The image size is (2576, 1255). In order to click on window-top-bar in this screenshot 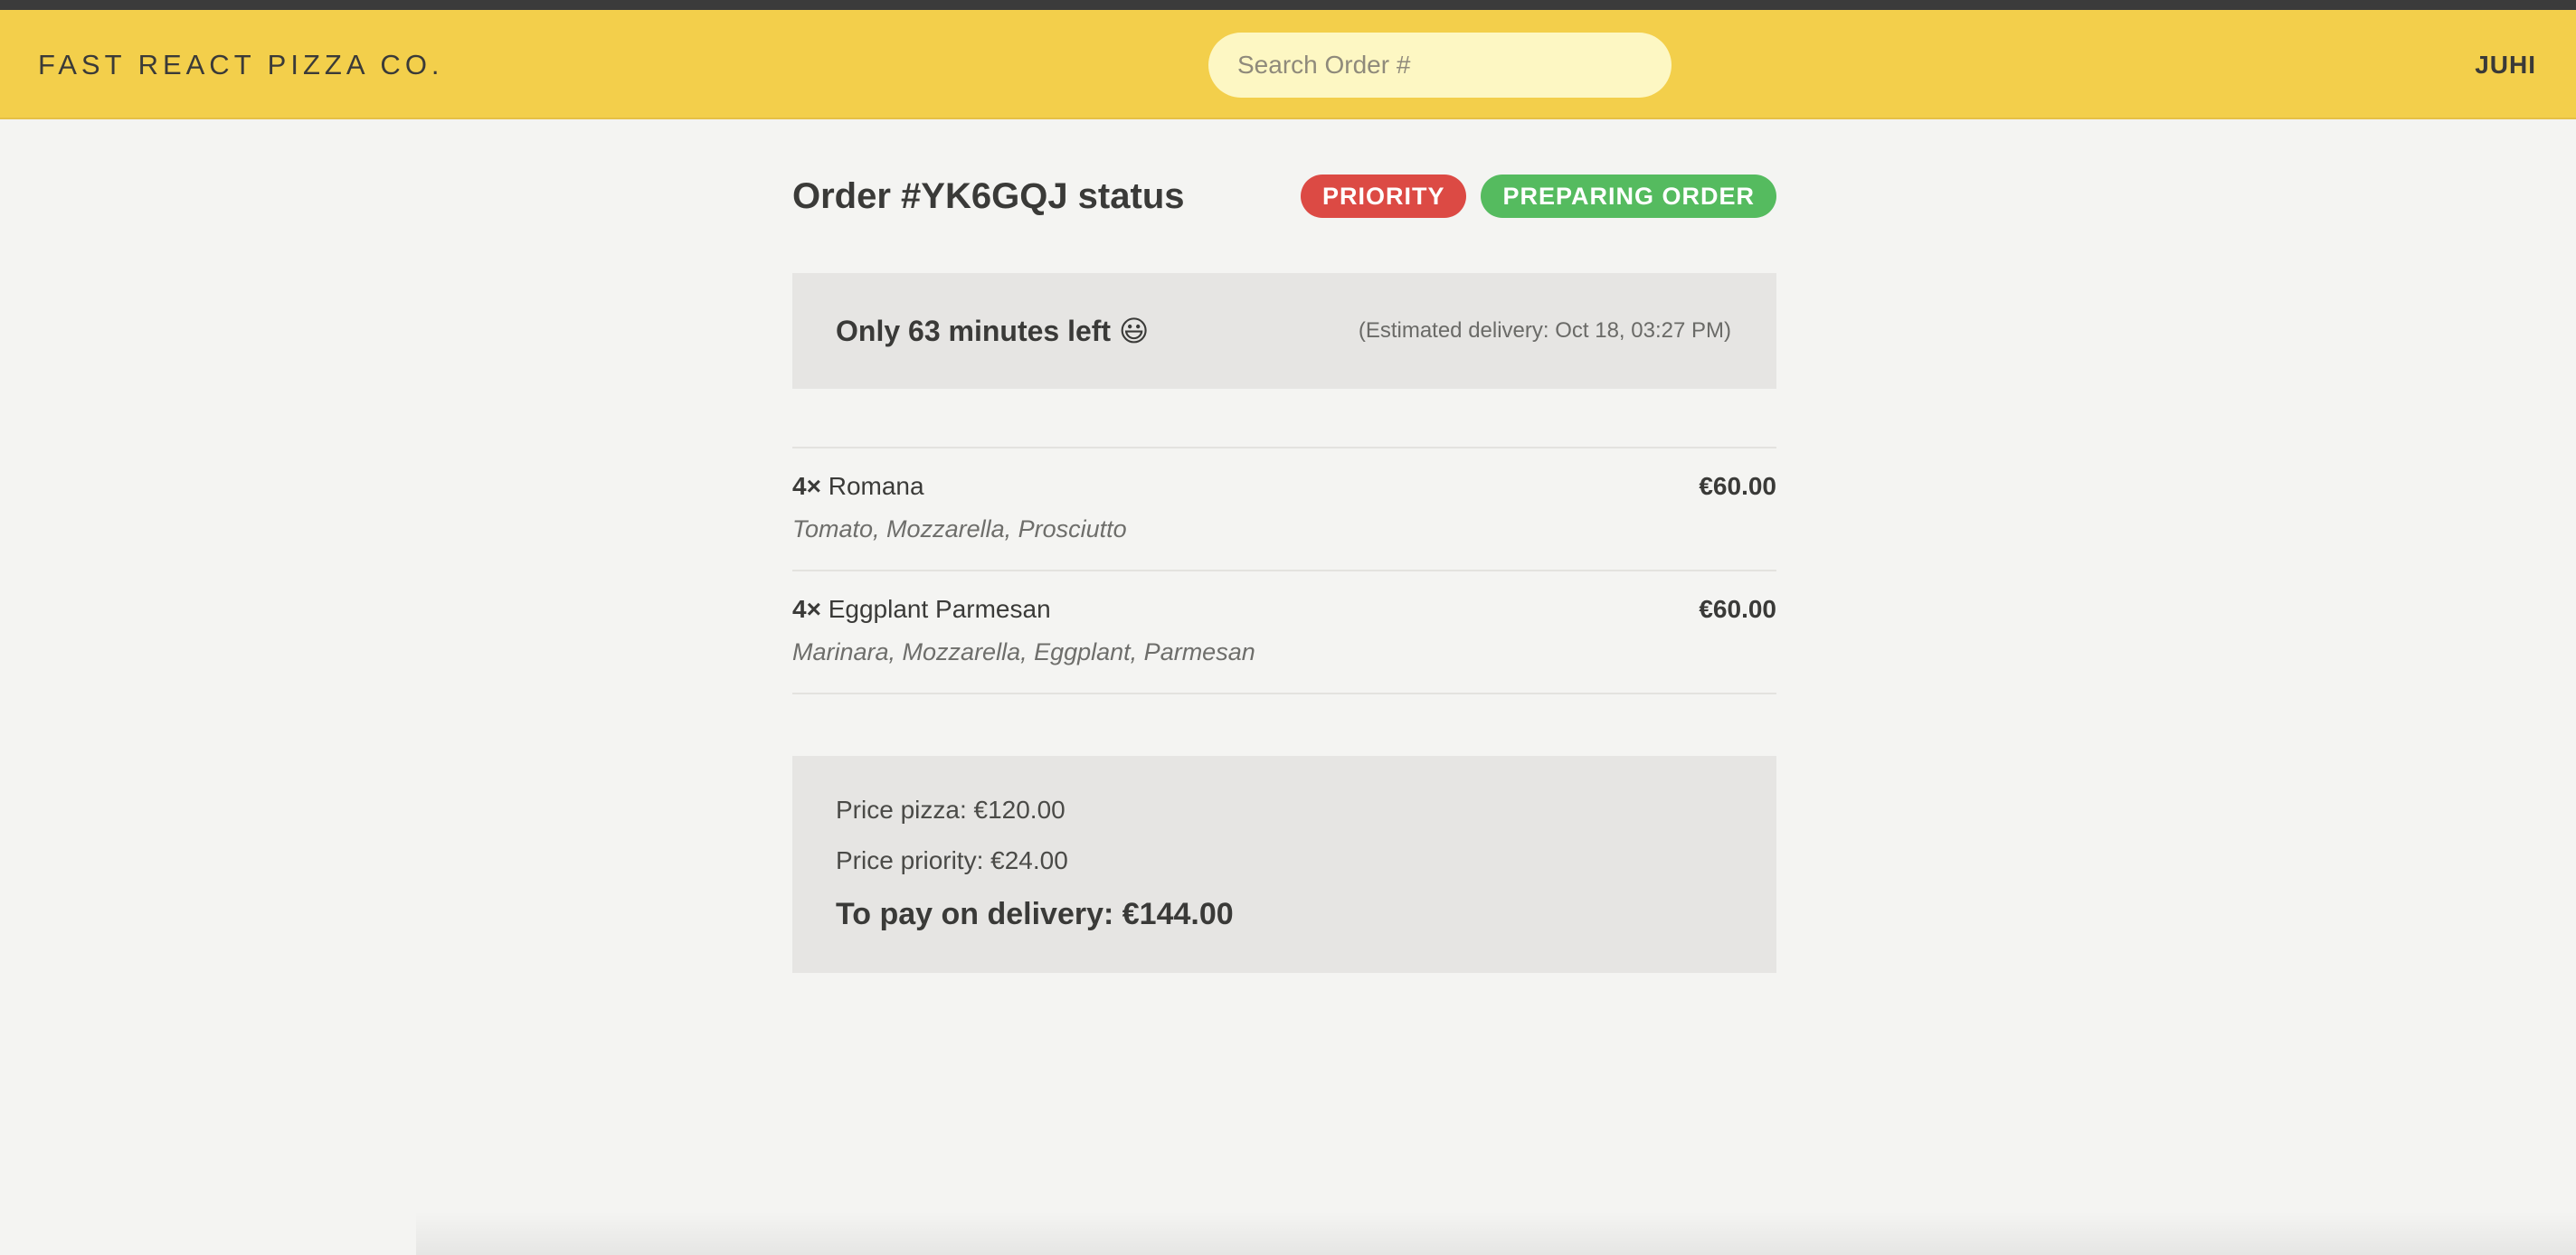, I will do `click(1288, 5)`.